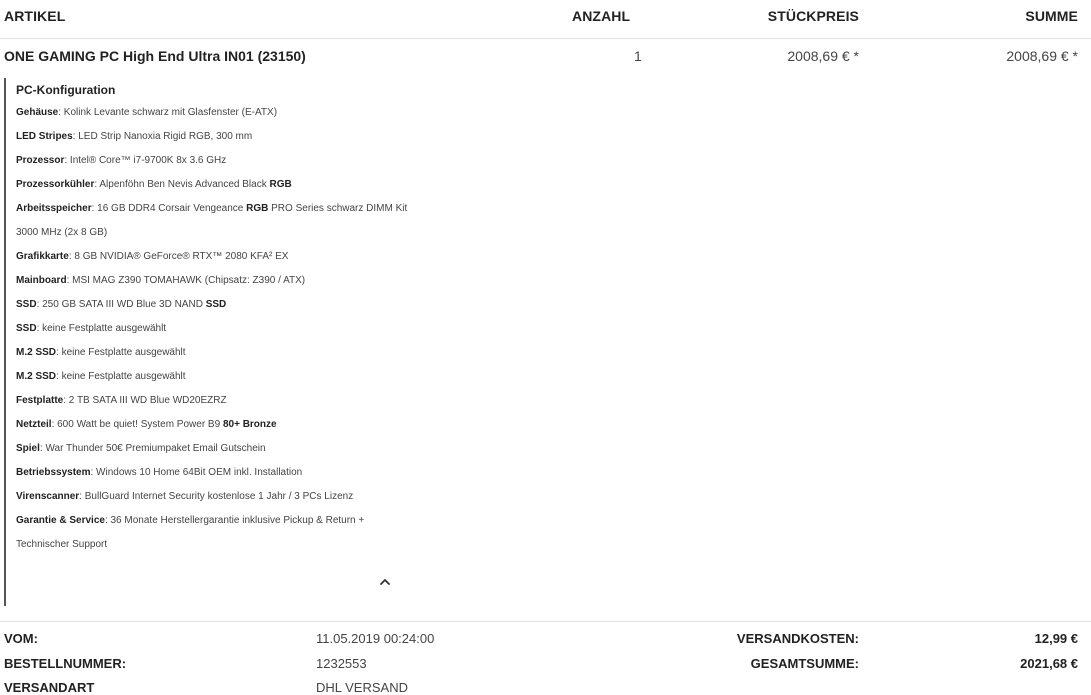 The height and width of the screenshot is (695, 1091). Describe the element at coordinates (338, 208) in the screenshot. I see `config-value: PRO Series schwarz DIMM Kit` at that location.